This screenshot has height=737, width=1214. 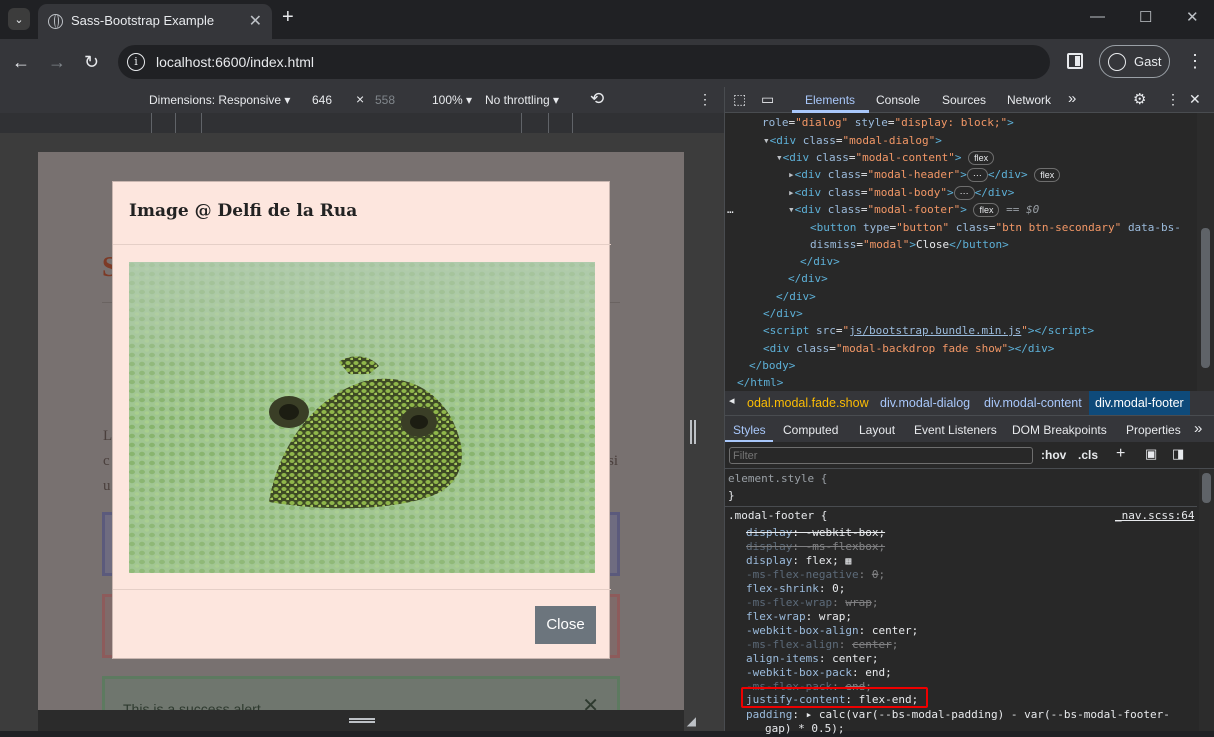 I want to click on profile-button: Gast, so click(x=1134, y=61).